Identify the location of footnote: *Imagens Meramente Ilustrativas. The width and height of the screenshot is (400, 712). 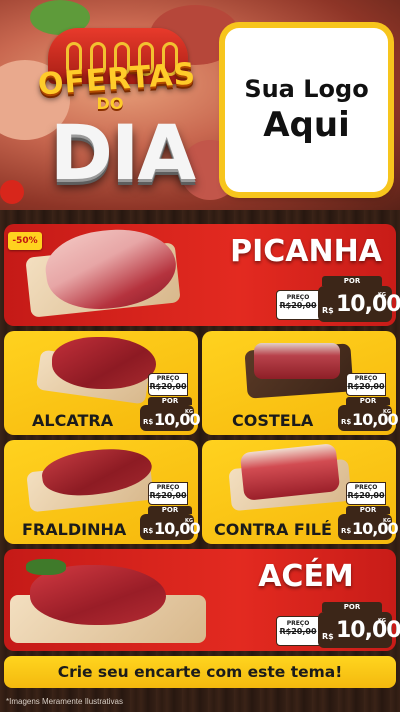
(64, 701).